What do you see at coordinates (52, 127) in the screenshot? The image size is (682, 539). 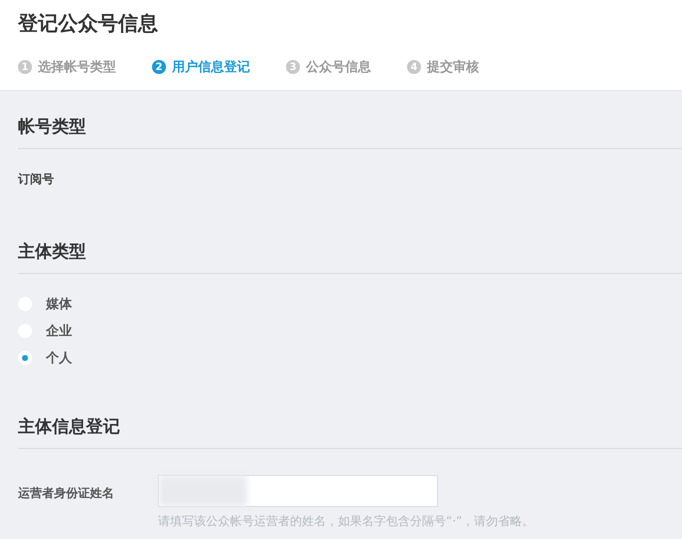 I see `section-heading: 帐号类型` at bounding box center [52, 127].